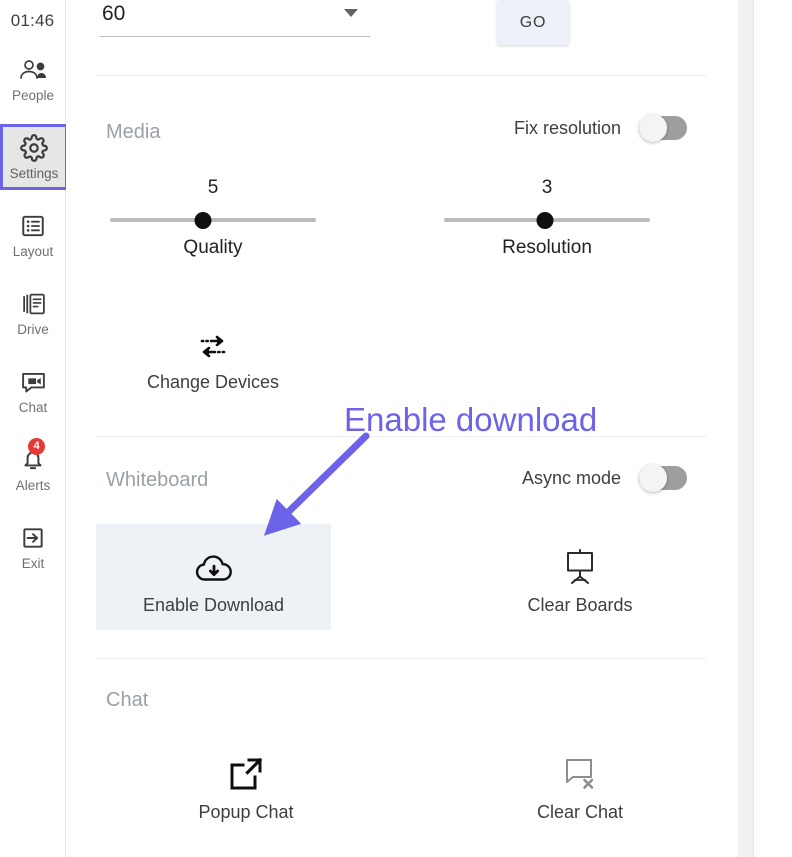 This screenshot has height=857, width=792. Describe the element at coordinates (246, 771) in the screenshot. I see `open-in-new-icon` at that location.